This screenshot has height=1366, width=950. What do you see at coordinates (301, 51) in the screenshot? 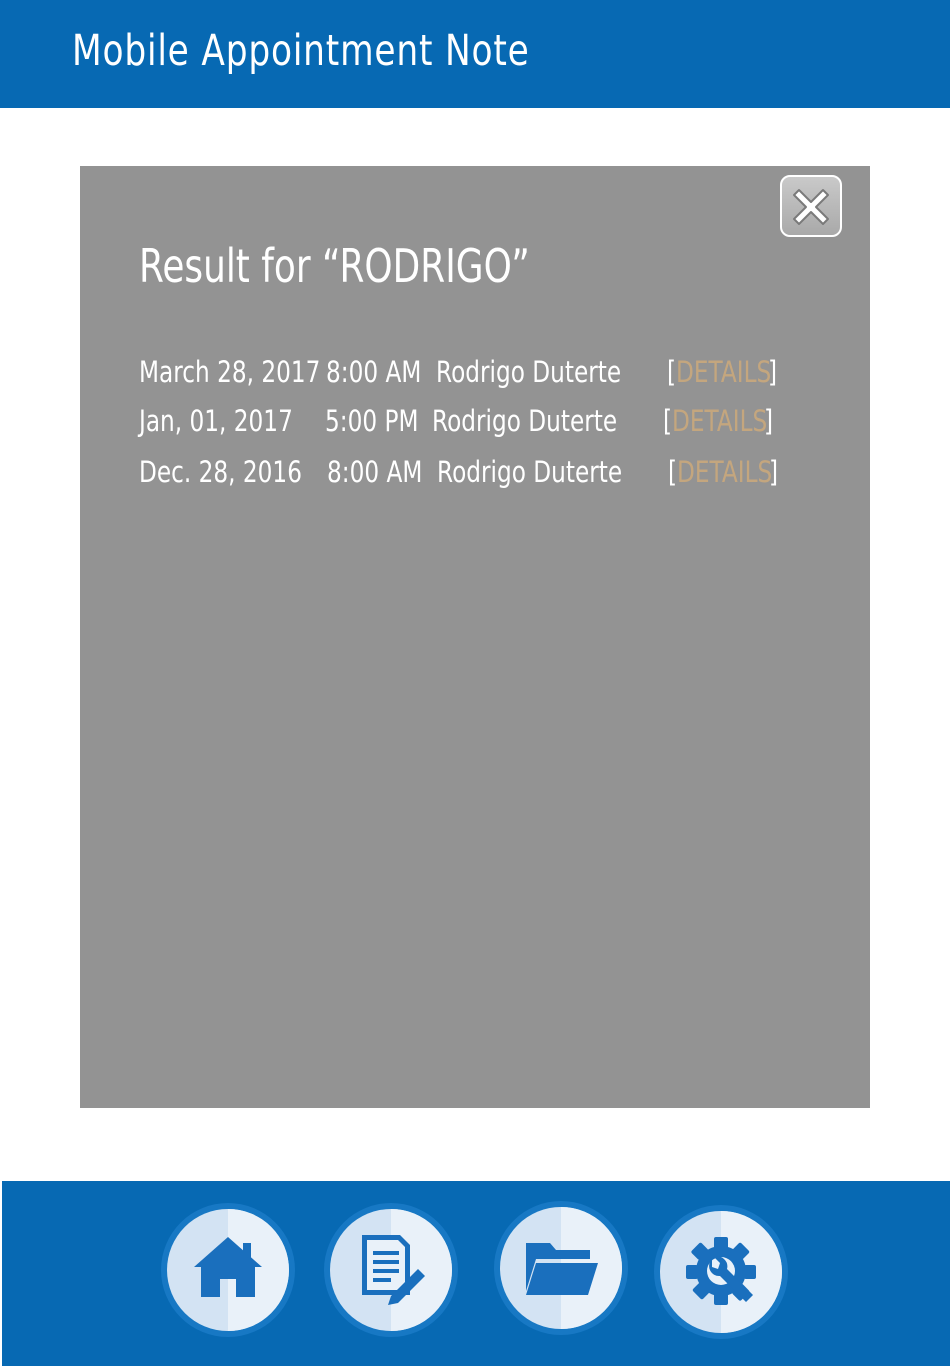
I see `app-title: Mobile Appointment Note` at bounding box center [301, 51].